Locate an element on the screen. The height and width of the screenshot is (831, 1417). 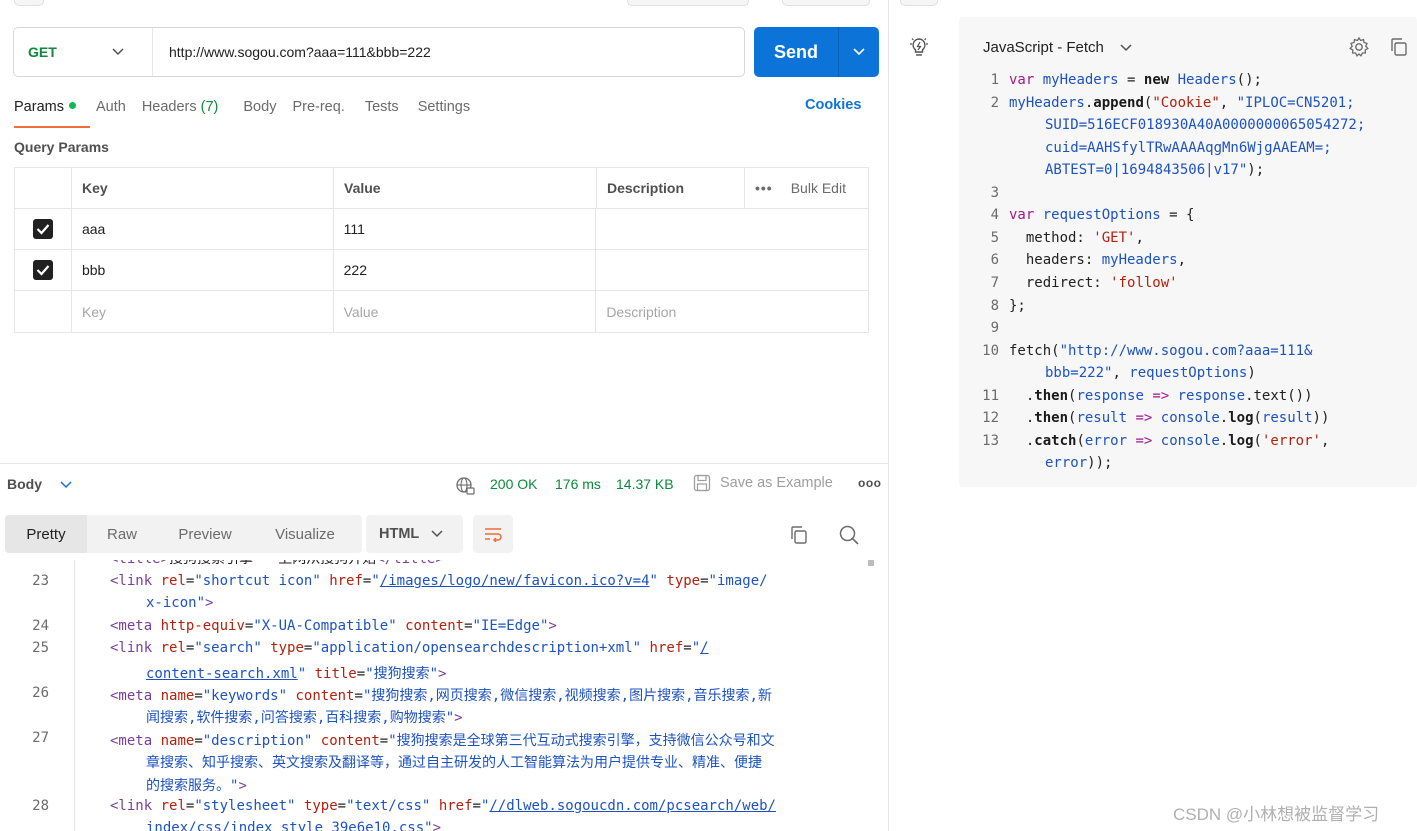
params-active-dot is located at coordinates (72, 105).